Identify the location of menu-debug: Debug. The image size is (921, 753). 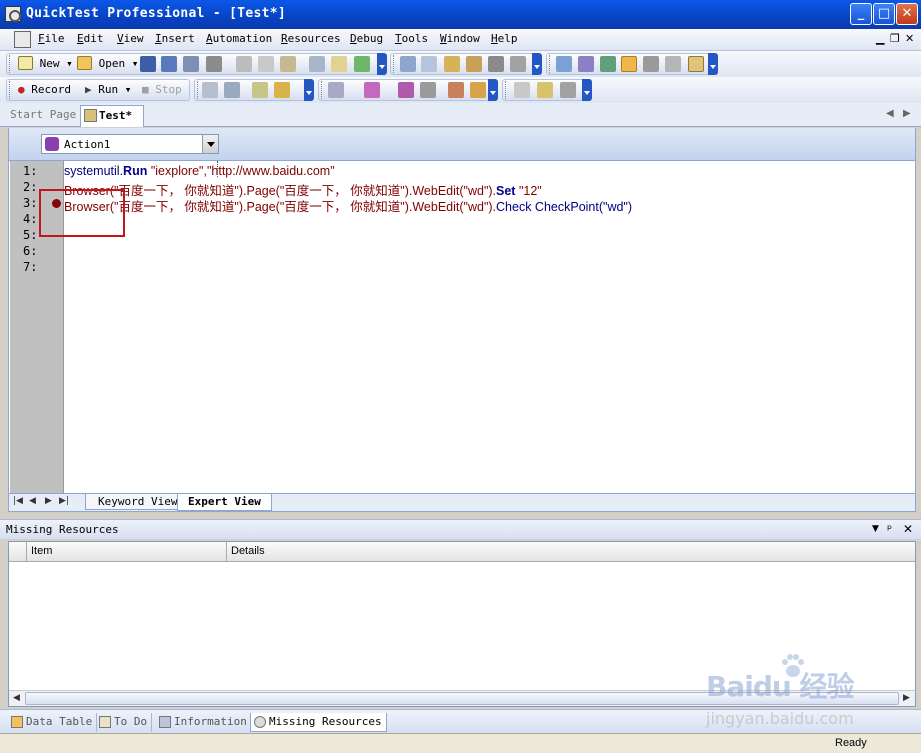
(366, 38).